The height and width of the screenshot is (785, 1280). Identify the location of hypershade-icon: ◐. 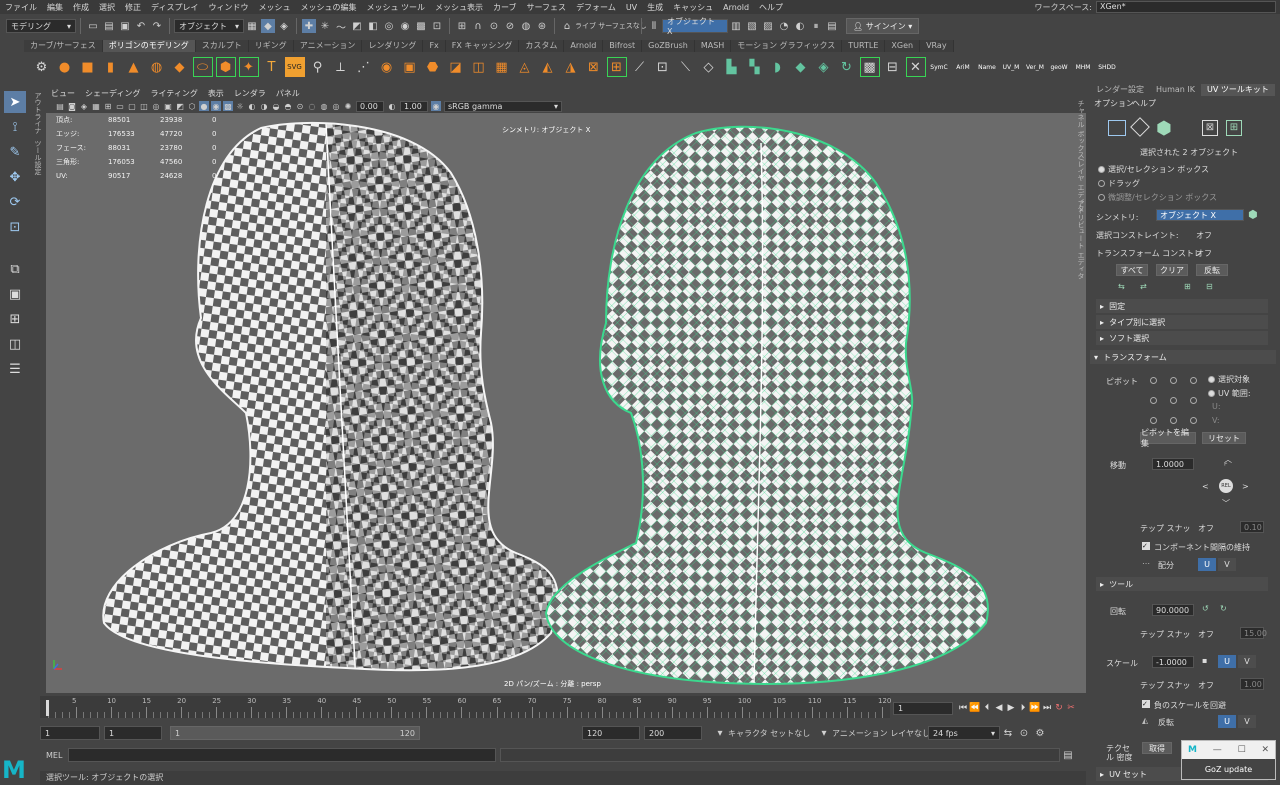
(800, 26).